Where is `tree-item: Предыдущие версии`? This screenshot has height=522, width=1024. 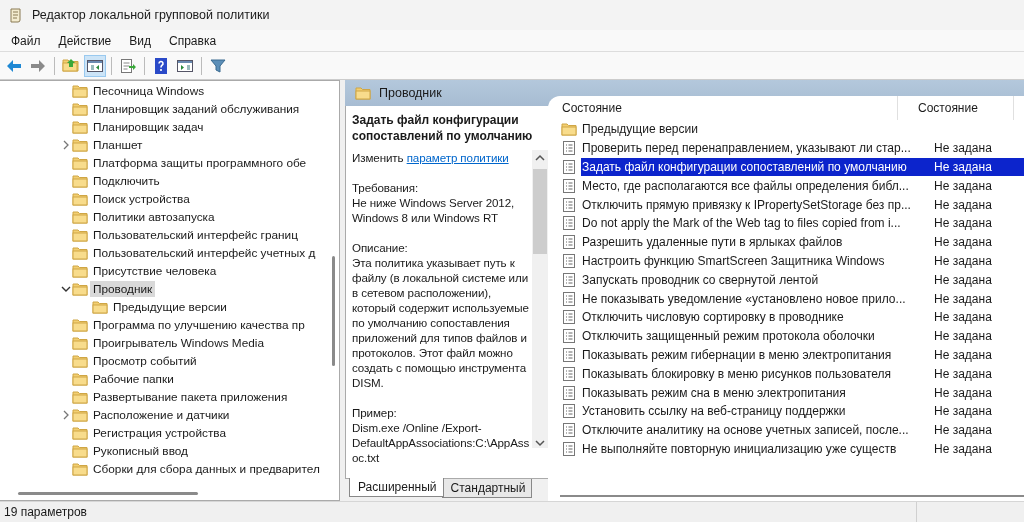 tree-item: Предыдущие версии is located at coordinates (170, 307).